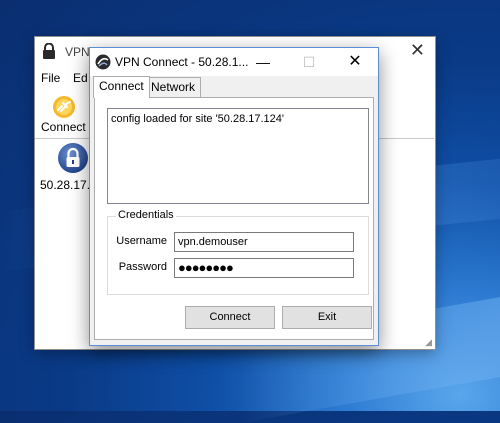 The width and height of the screenshot is (500, 423). What do you see at coordinates (264, 268) in the screenshot?
I see `password-field: ●●●●●●●●` at bounding box center [264, 268].